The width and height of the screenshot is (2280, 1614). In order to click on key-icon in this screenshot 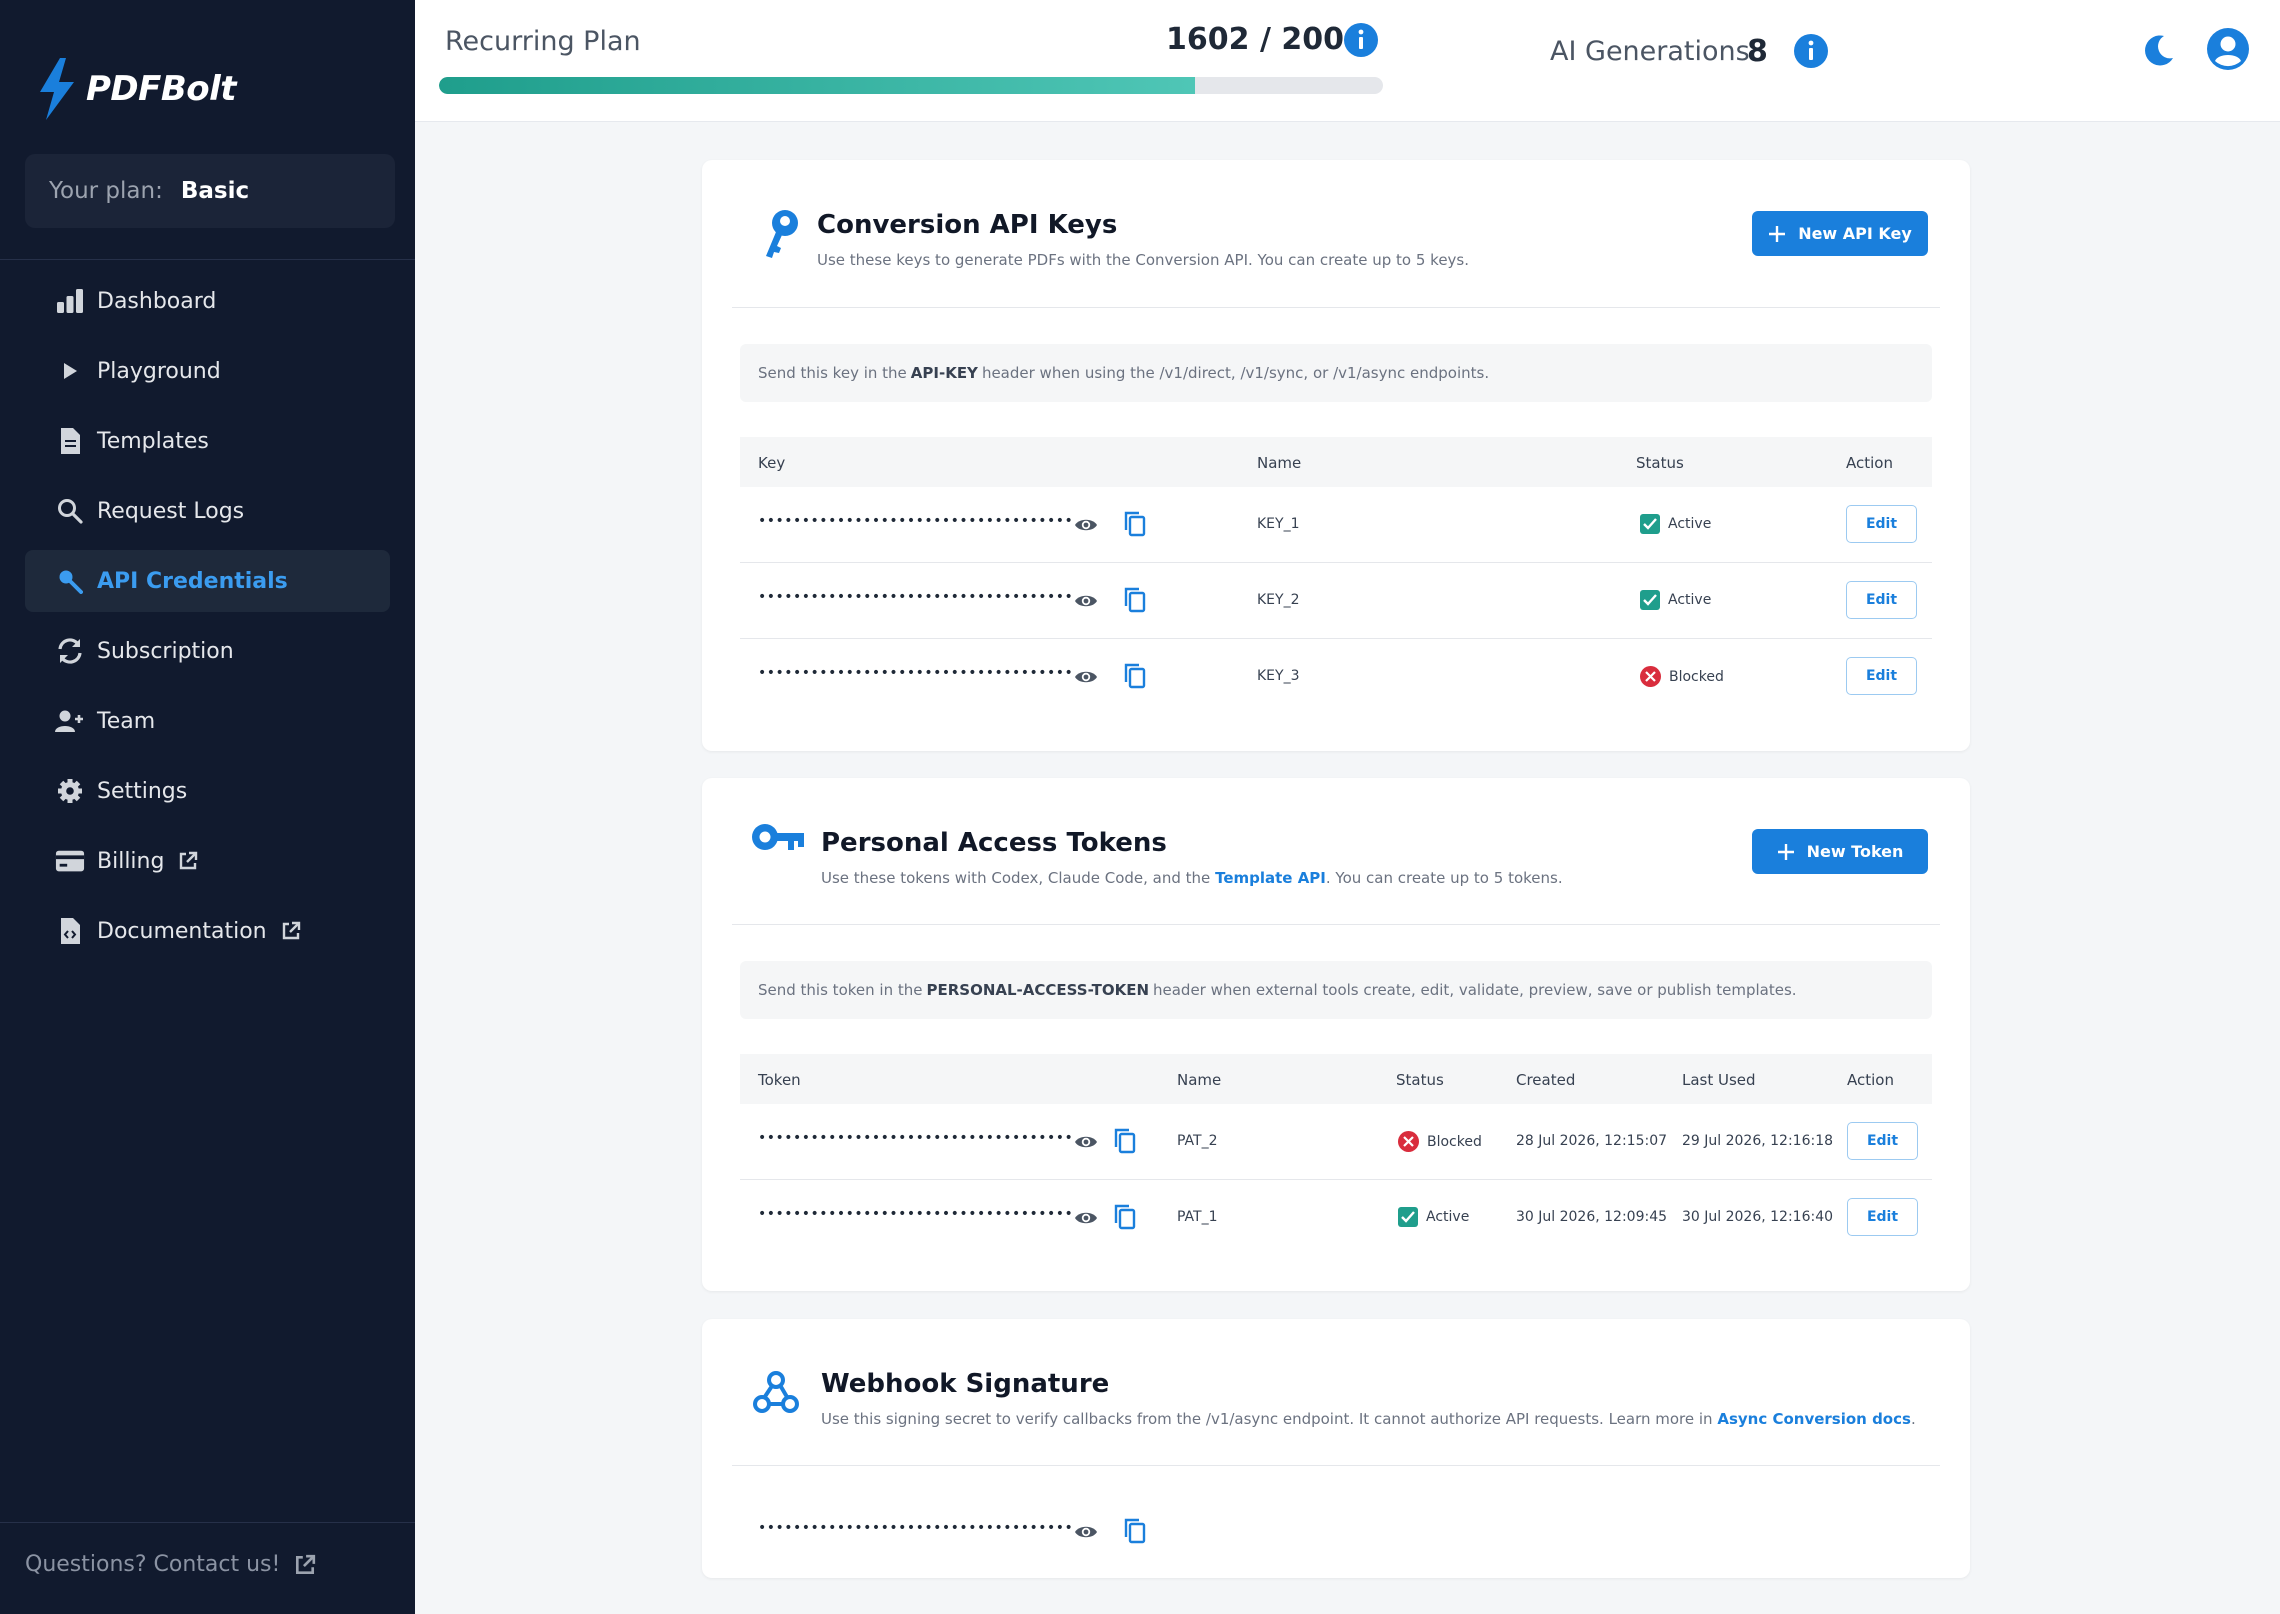, I will do `click(70, 581)`.